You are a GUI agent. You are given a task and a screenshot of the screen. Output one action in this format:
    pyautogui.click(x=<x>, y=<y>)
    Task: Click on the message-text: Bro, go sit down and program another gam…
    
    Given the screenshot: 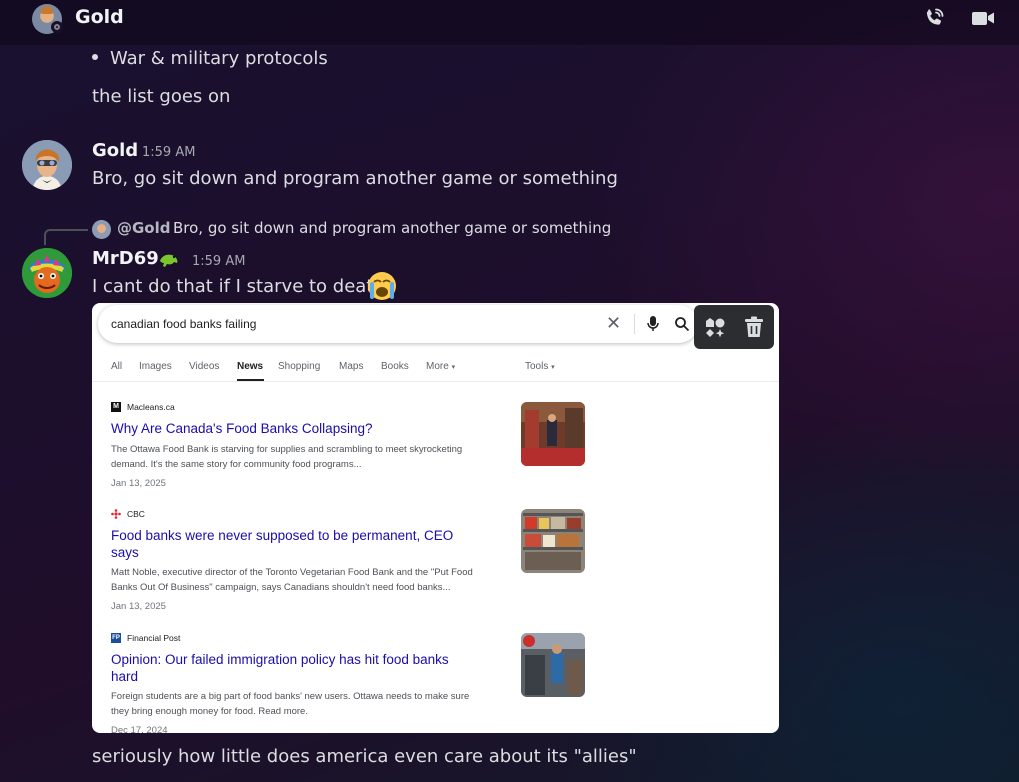 What is the action you would take?
    pyautogui.click(x=355, y=178)
    